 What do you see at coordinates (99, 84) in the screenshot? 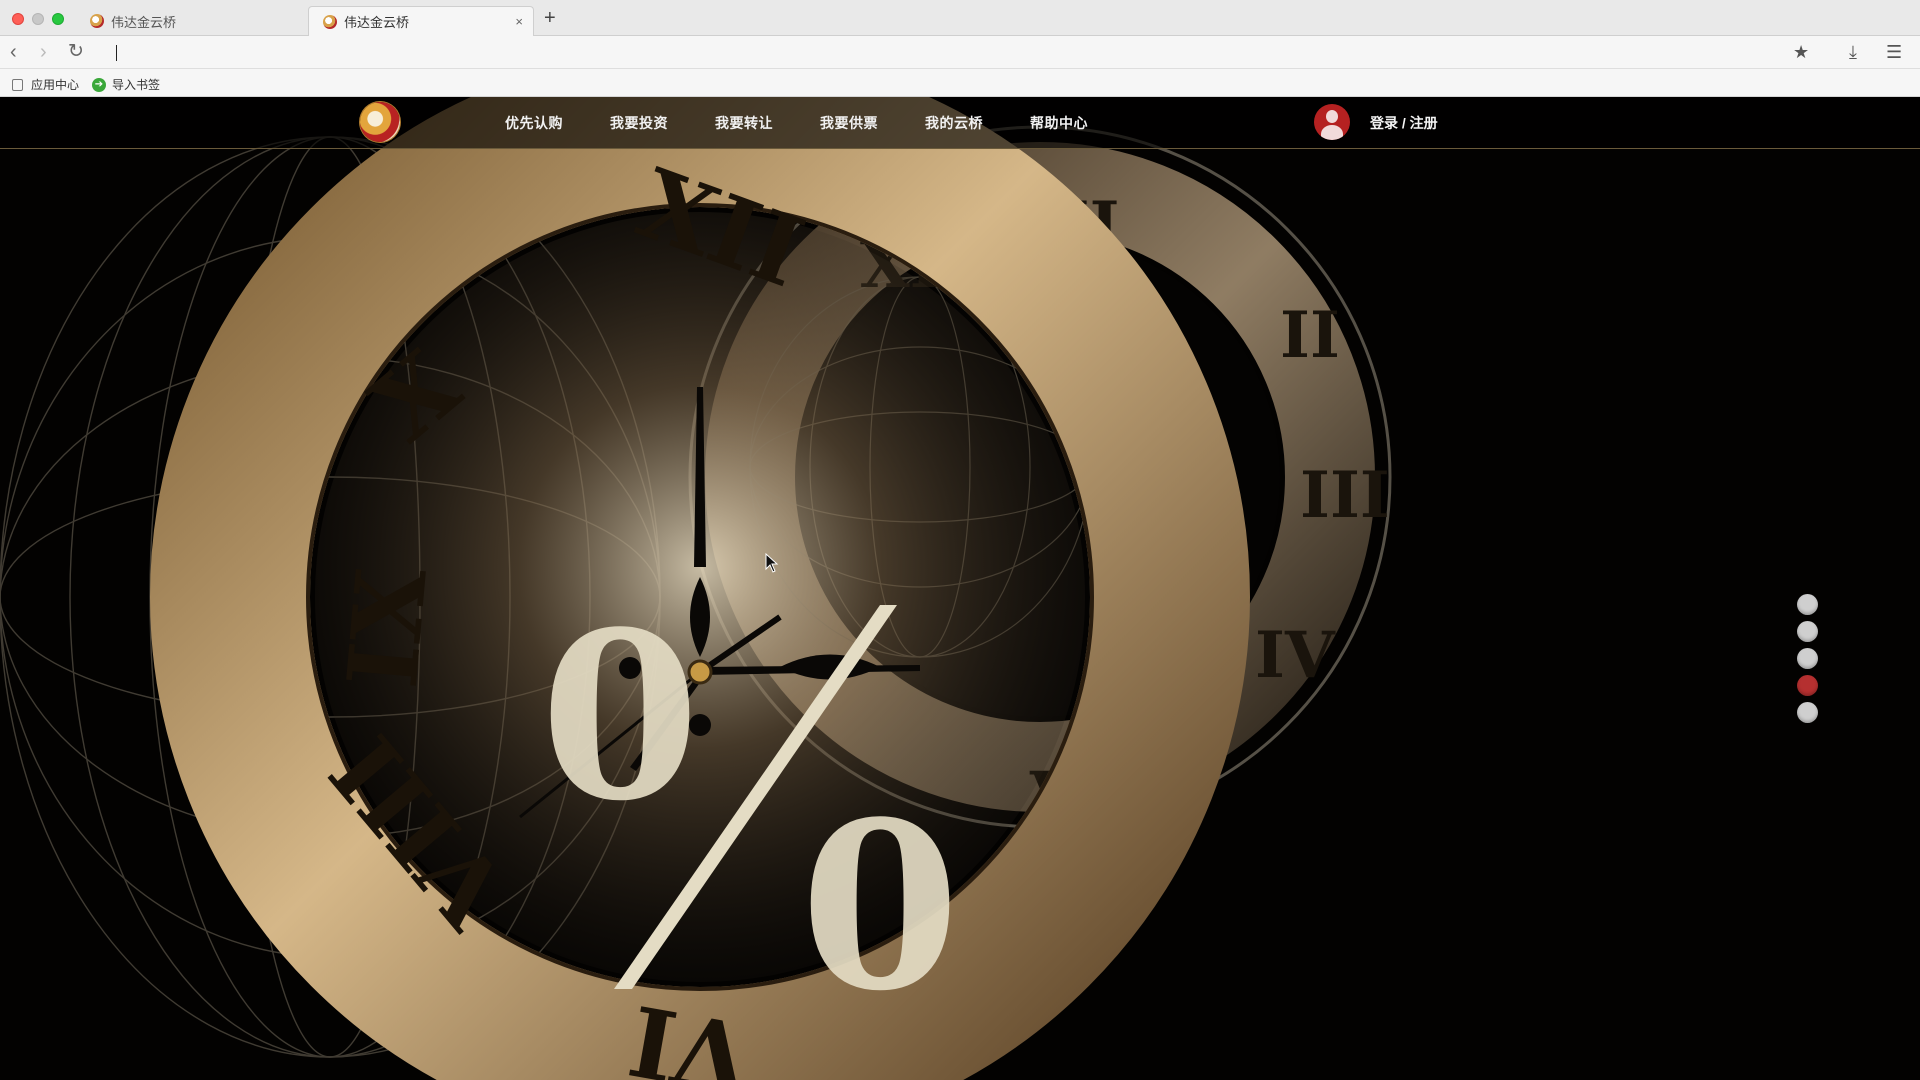
I see `import-arrow-icon: ➔` at bounding box center [99, 84].